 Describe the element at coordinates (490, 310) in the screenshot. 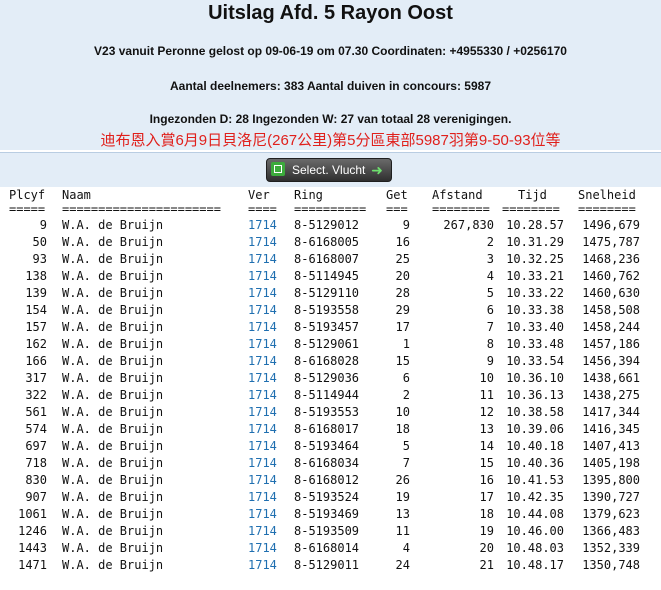

I see `cell-afstand: 6` at that location.